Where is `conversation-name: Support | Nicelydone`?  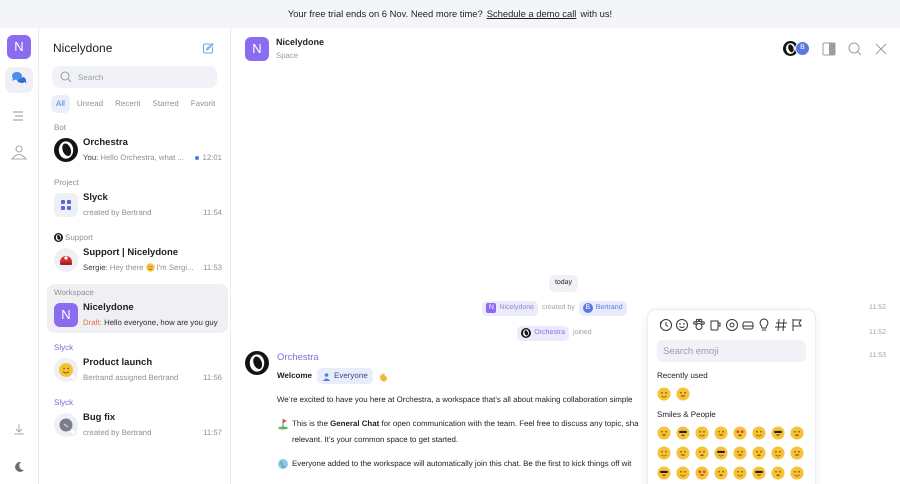
conversation-name: Support | Nicelydone is located at coordinates (131, 253).